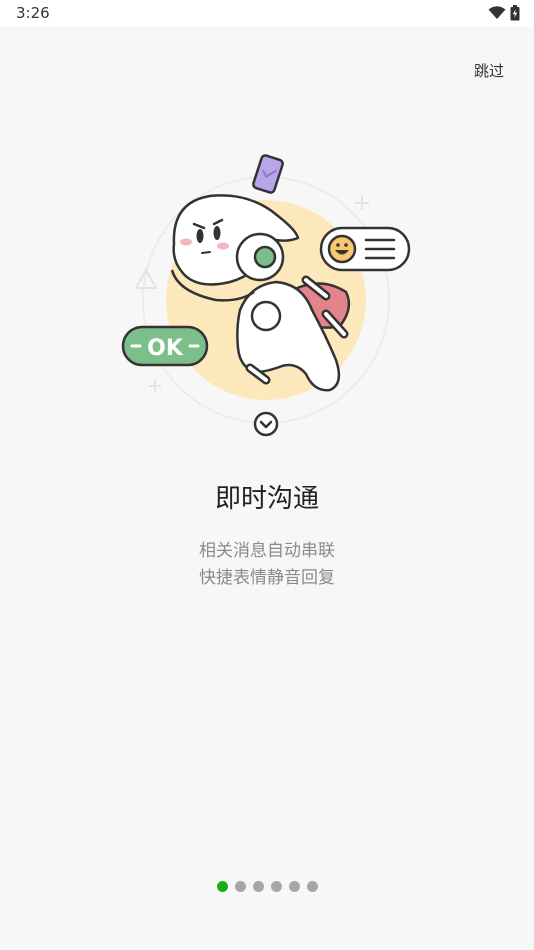 Image resolution: width=534 pixels, height=950 pixels. What do you see at coordinates (267, 886) in the screenshot?
I see `page-indicator` at bounding box center [267, 886].